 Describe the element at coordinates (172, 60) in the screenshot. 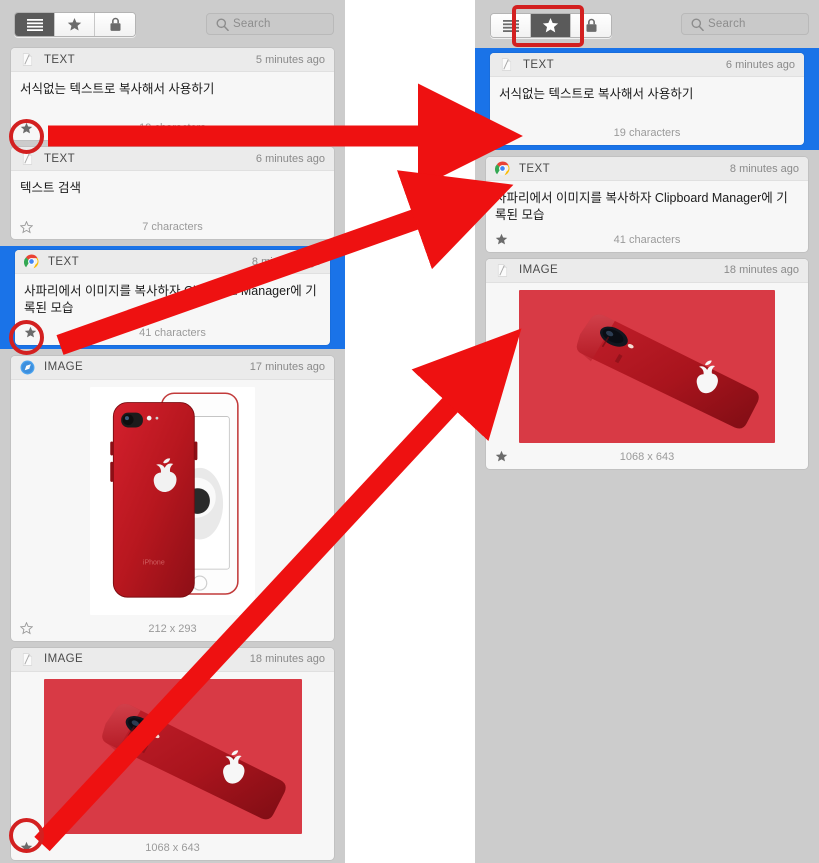

I see `card-header: TEXT 5 minutes ago` at that location.